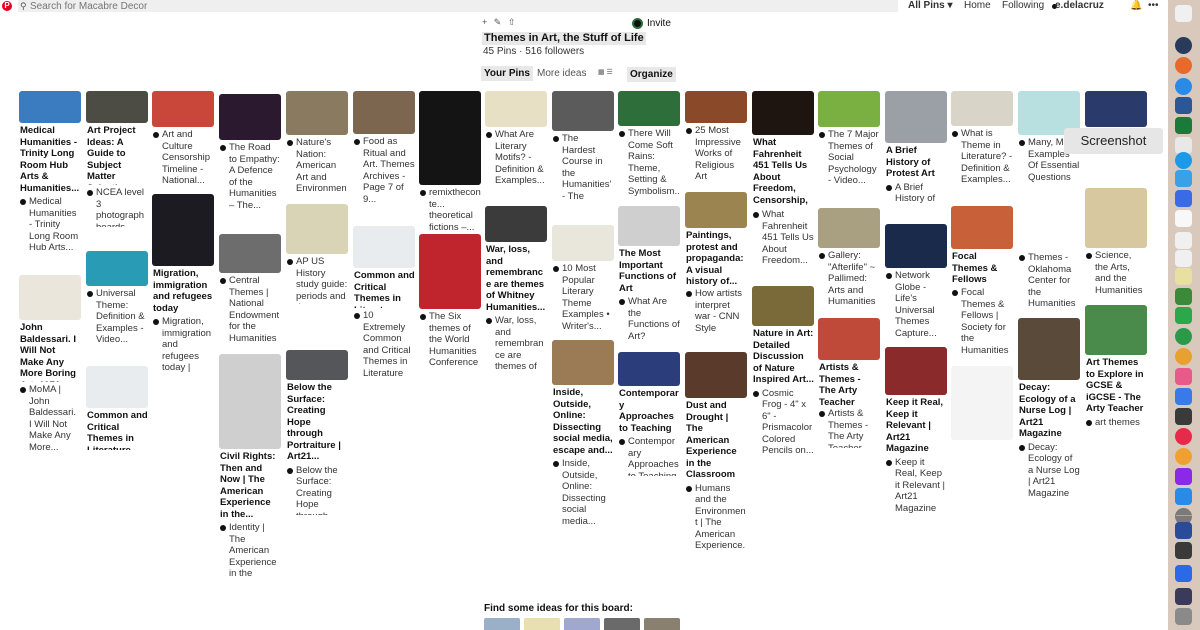 The width and height of the screenshot is (1200, 630). Describe the element at coordinates (1183, 276) in the screenshot. I see `notes-icon` at that location.